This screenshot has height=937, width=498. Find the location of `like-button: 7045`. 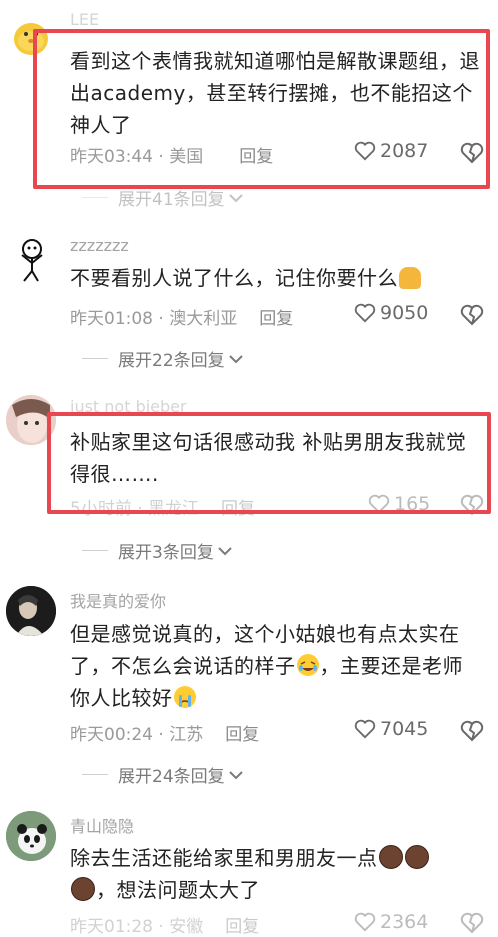

like-button: 7045 is located at coordinates (391, 729).